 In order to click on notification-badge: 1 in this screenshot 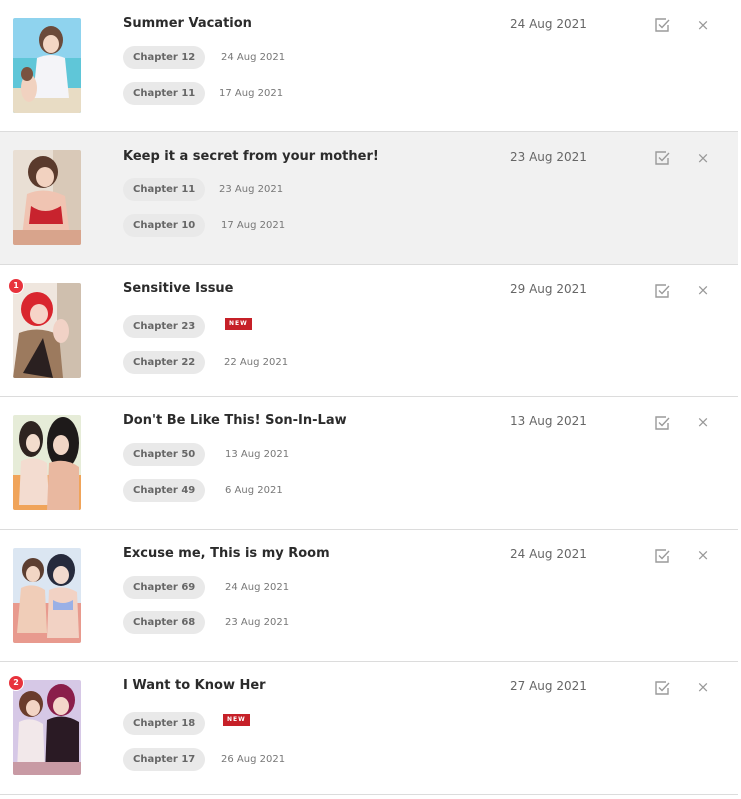, I will do `click(16, 286)`.